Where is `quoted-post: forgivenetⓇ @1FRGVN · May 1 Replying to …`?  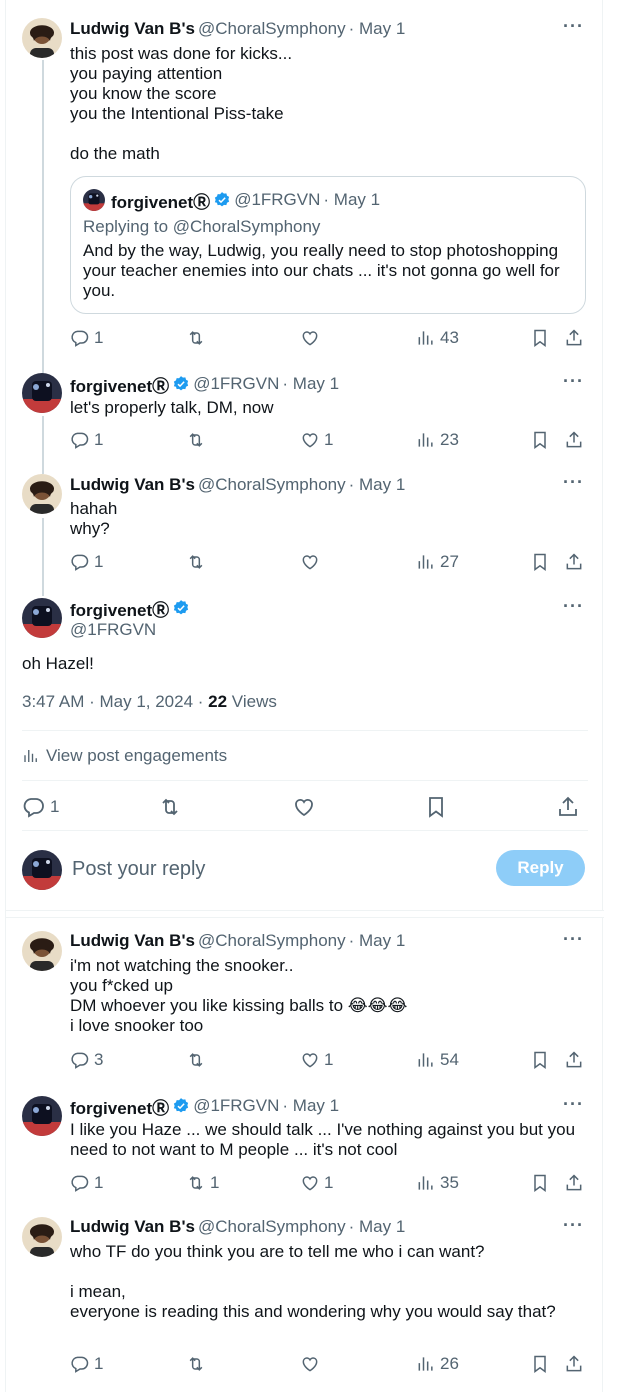
quoted-post: forgivenetⓇ @1FRGVN · May 1 Replying to … is located at coordinates (328, 245).